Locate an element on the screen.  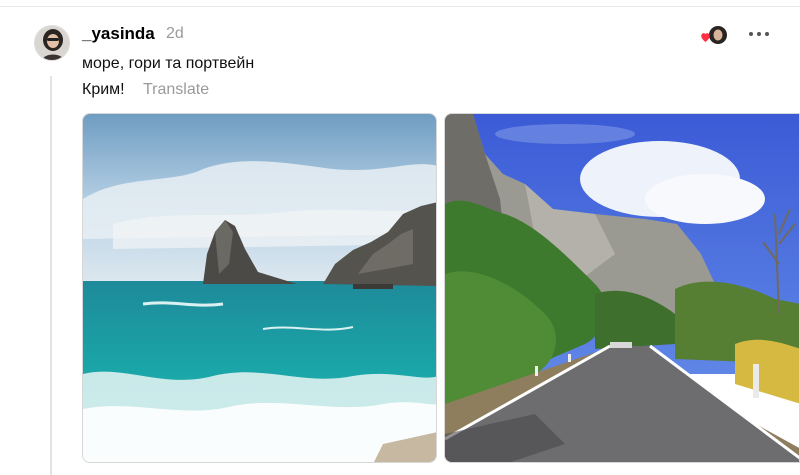
avatar is located at coordinates (52, 43).